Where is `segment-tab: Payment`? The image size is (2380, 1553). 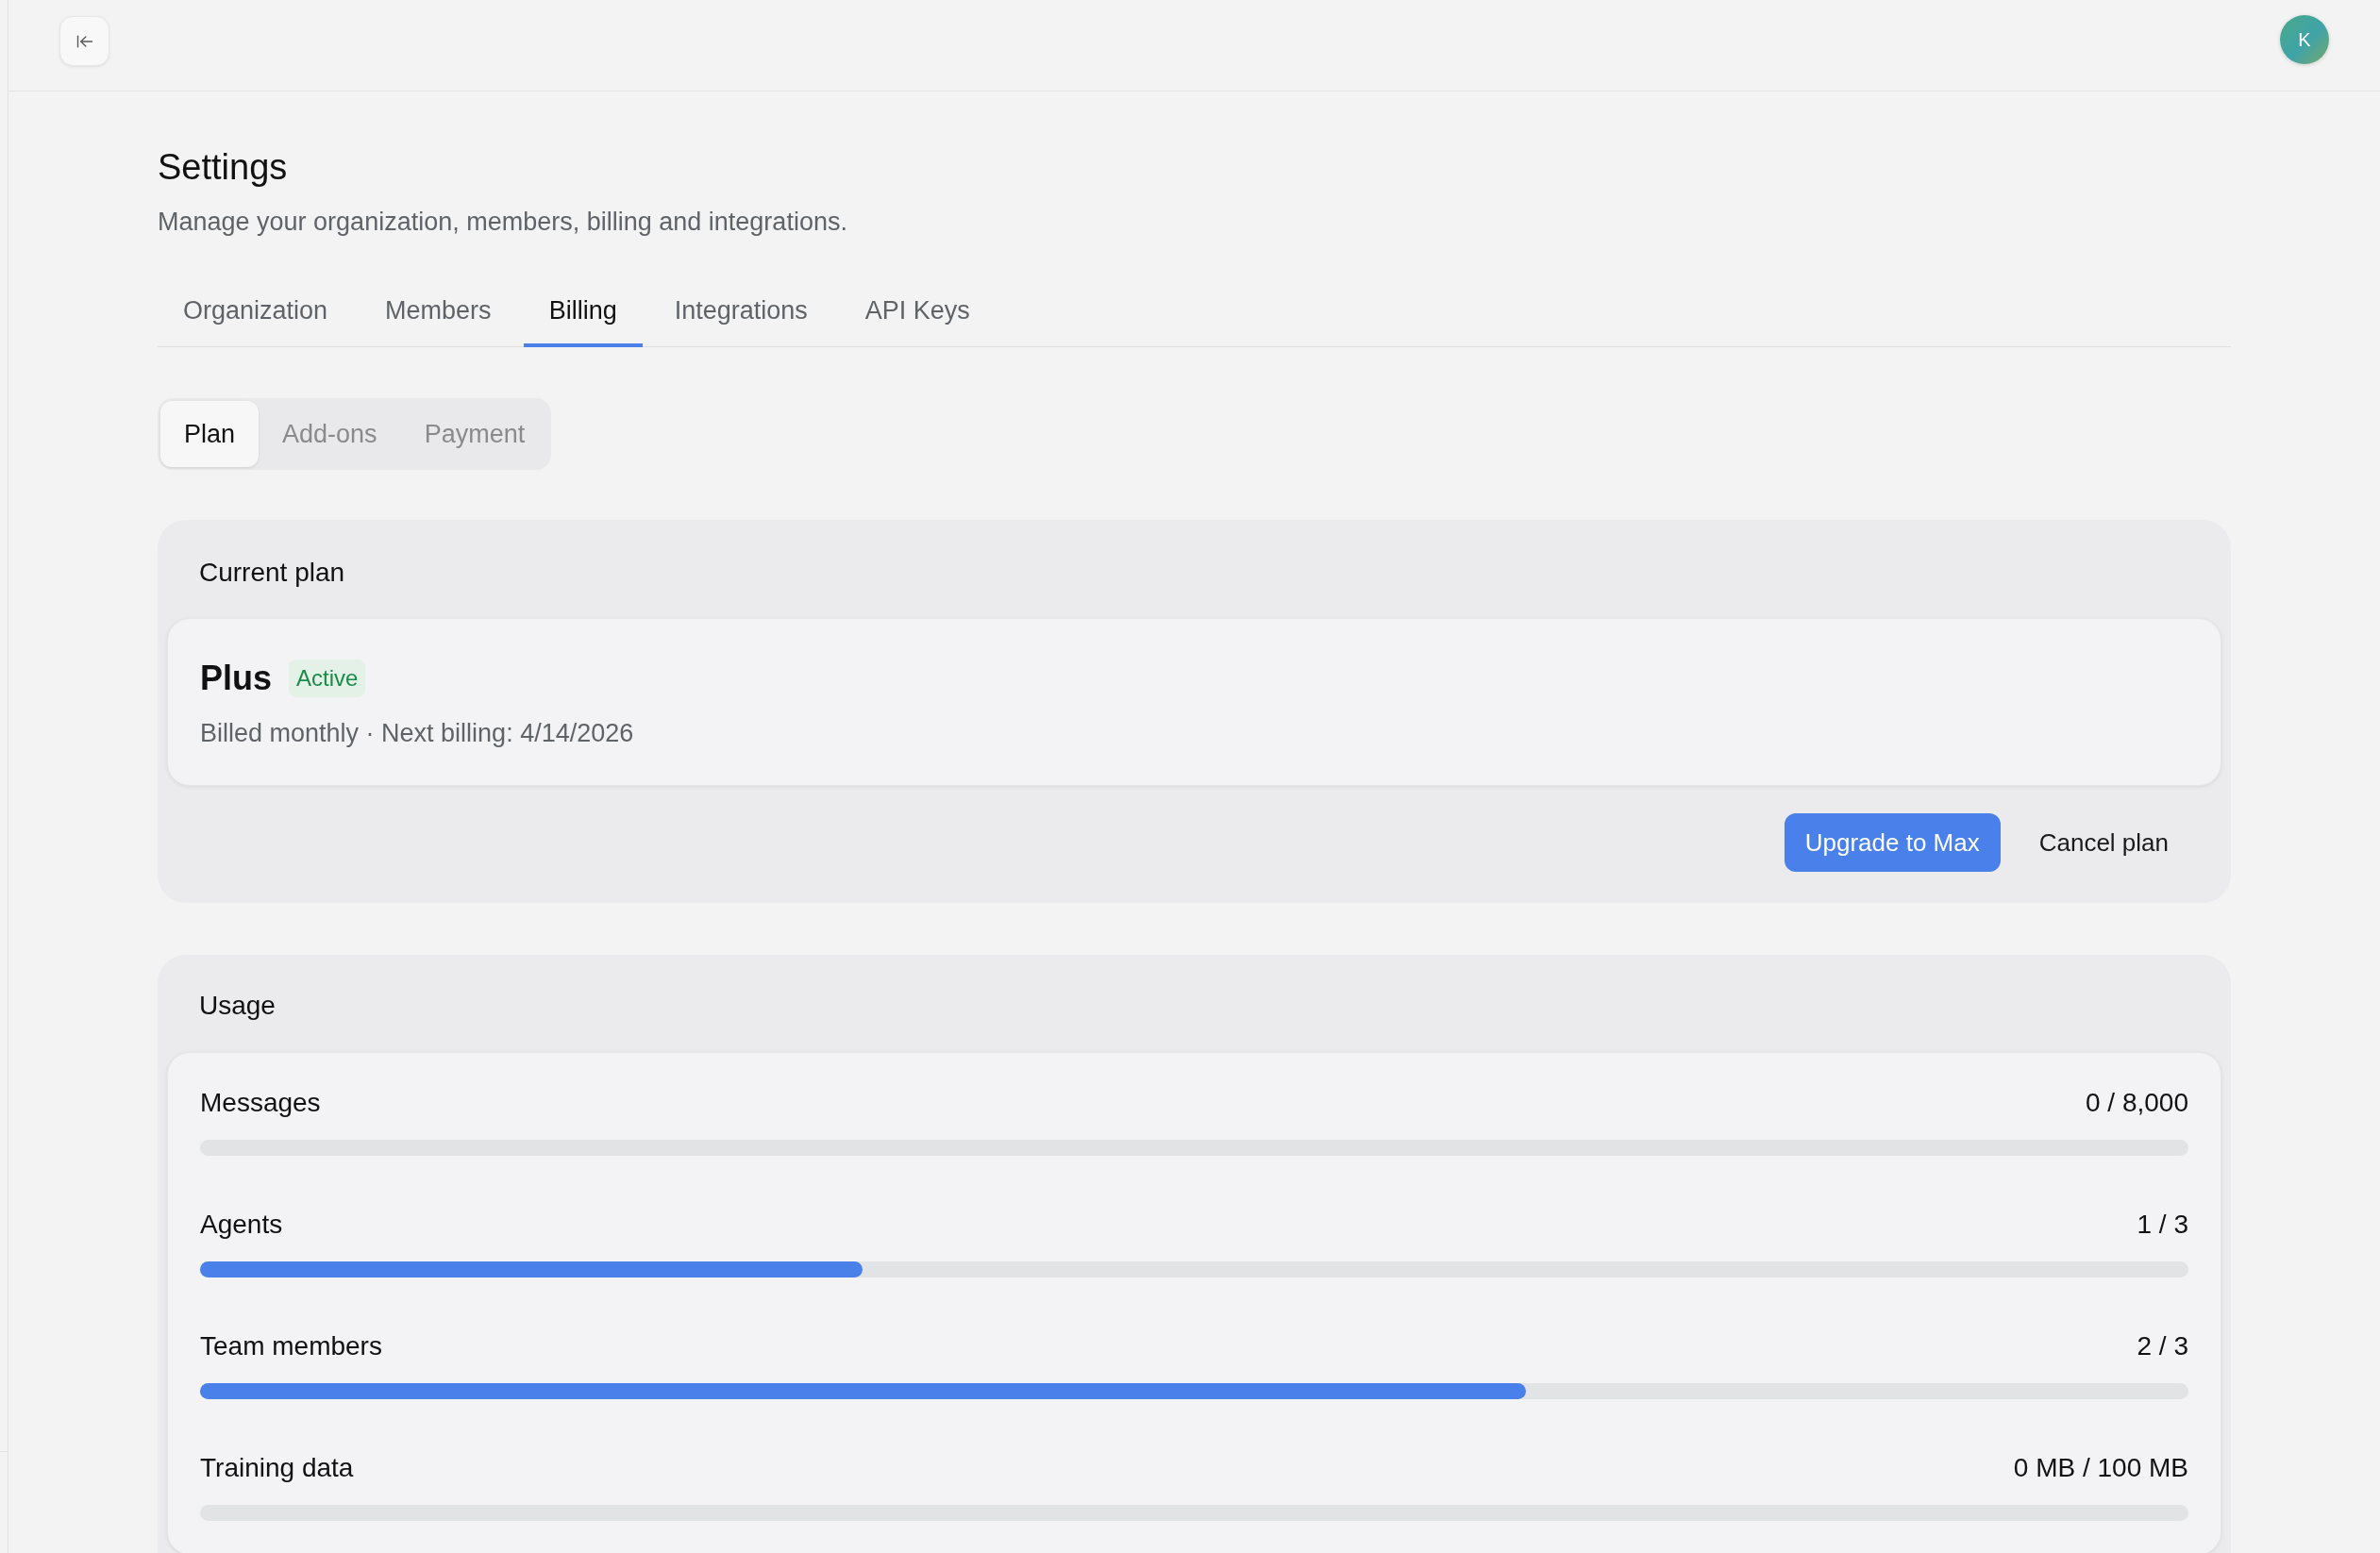
segment-tab: Payment is located at coordinates (474, 434).